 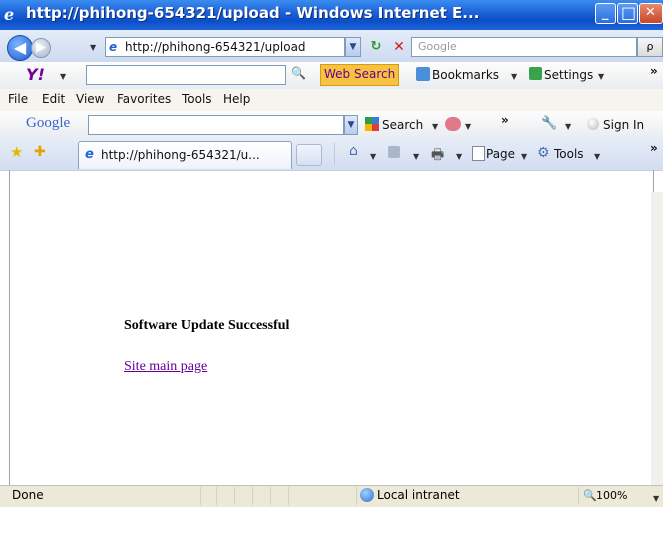 What do you see at coordinates (186, 75) in the screenshot?
I see `yahoo-search-input` at bounding box center [186, 75].